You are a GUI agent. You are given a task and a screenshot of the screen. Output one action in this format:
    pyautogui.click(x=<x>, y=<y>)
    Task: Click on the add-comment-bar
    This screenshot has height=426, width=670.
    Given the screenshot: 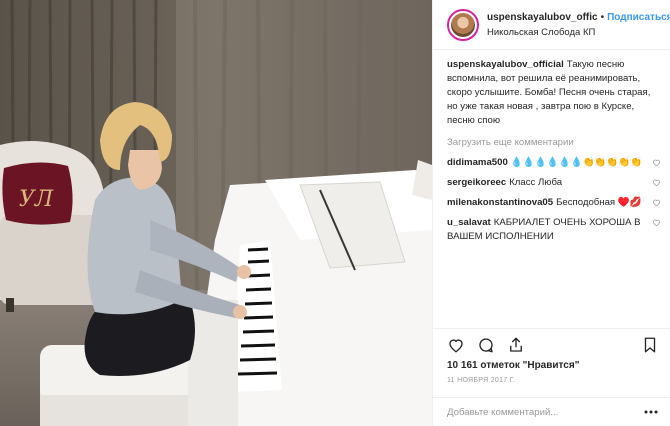 What is the action you would take?
    pyautogui.click(x=551, y=411)
    